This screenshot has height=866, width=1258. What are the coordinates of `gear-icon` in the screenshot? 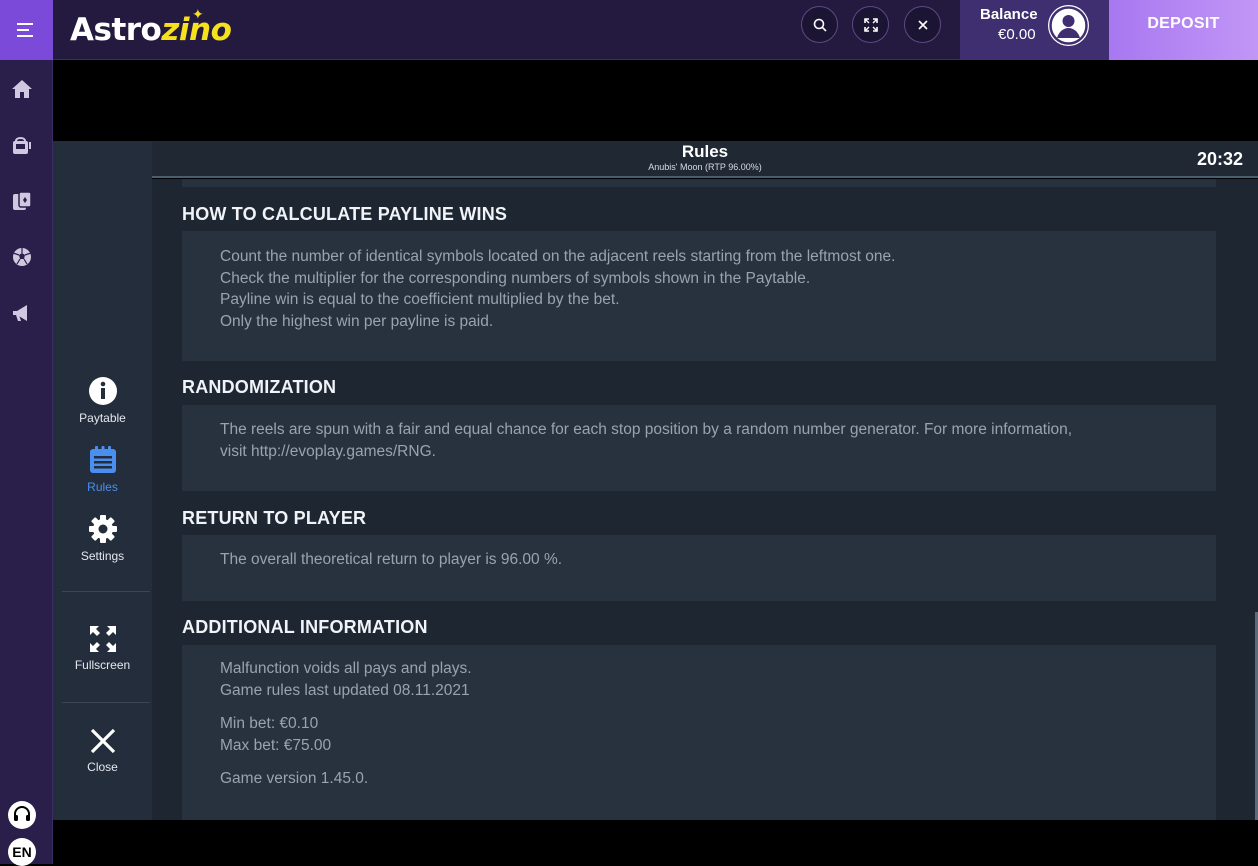 It's located at (102, 529).